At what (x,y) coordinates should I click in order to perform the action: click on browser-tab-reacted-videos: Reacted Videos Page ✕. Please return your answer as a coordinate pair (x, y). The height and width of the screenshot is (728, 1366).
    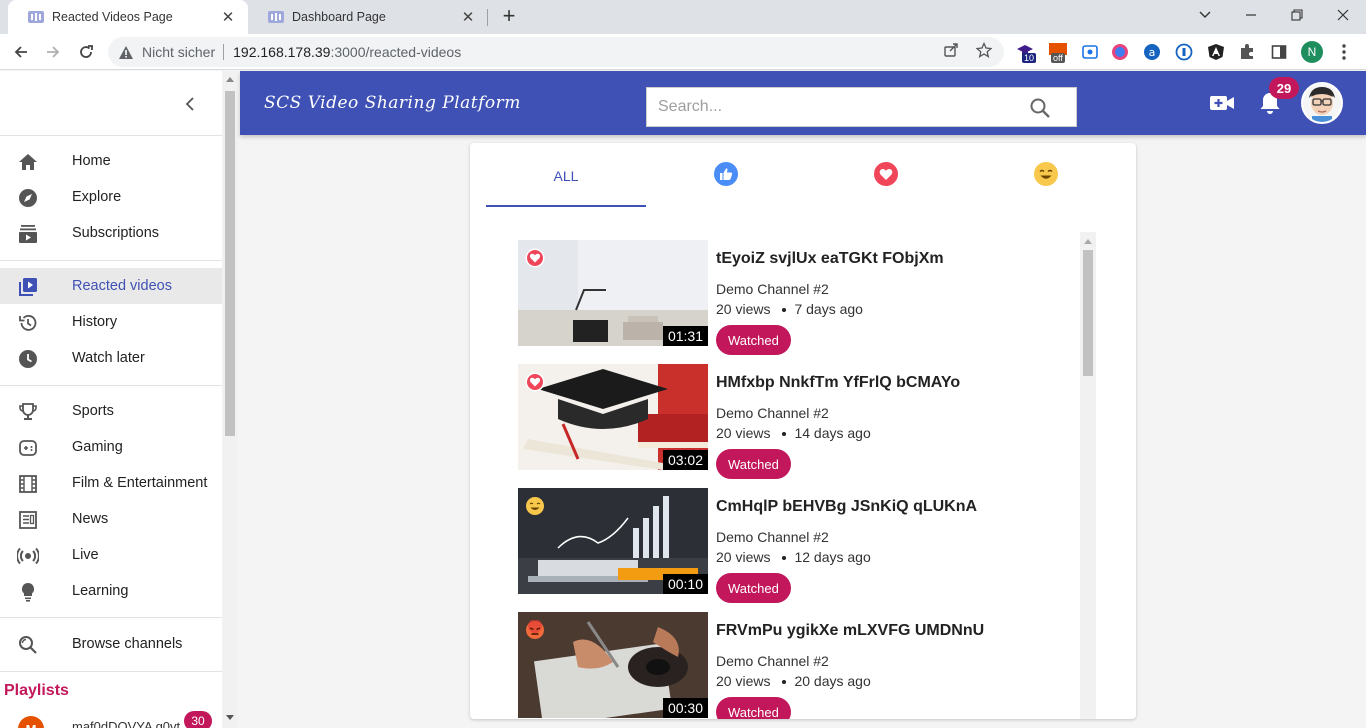
    Looking at the image, I should click on (128, 17).